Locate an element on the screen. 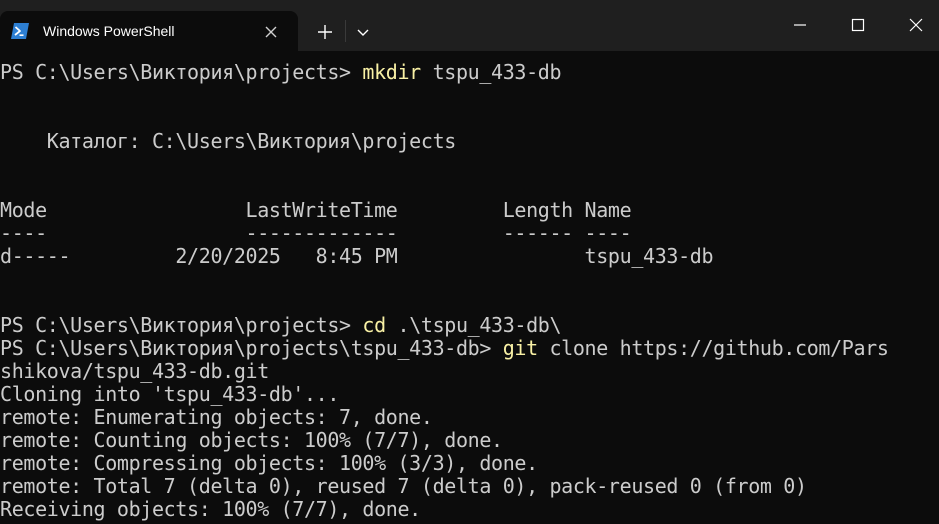 This screenshot has height=524, width=939. table-header: Mode LastWriteTime Length Name is located at coordinates (316, 210).